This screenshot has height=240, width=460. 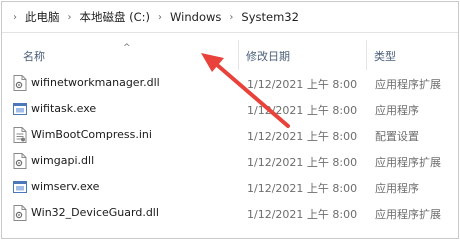 What do you see at coordinates (115, 17) in the screenshot?
I see `breadcrumb-local-disk: 本地磁盘 (C:)` at bounding box center [115, 17].